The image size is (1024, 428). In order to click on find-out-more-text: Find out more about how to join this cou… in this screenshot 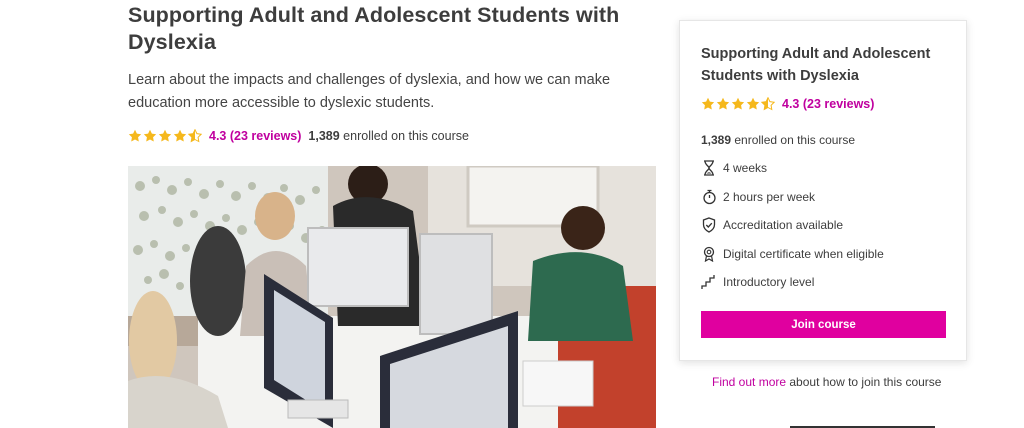, I will do `click(826, 382)`.